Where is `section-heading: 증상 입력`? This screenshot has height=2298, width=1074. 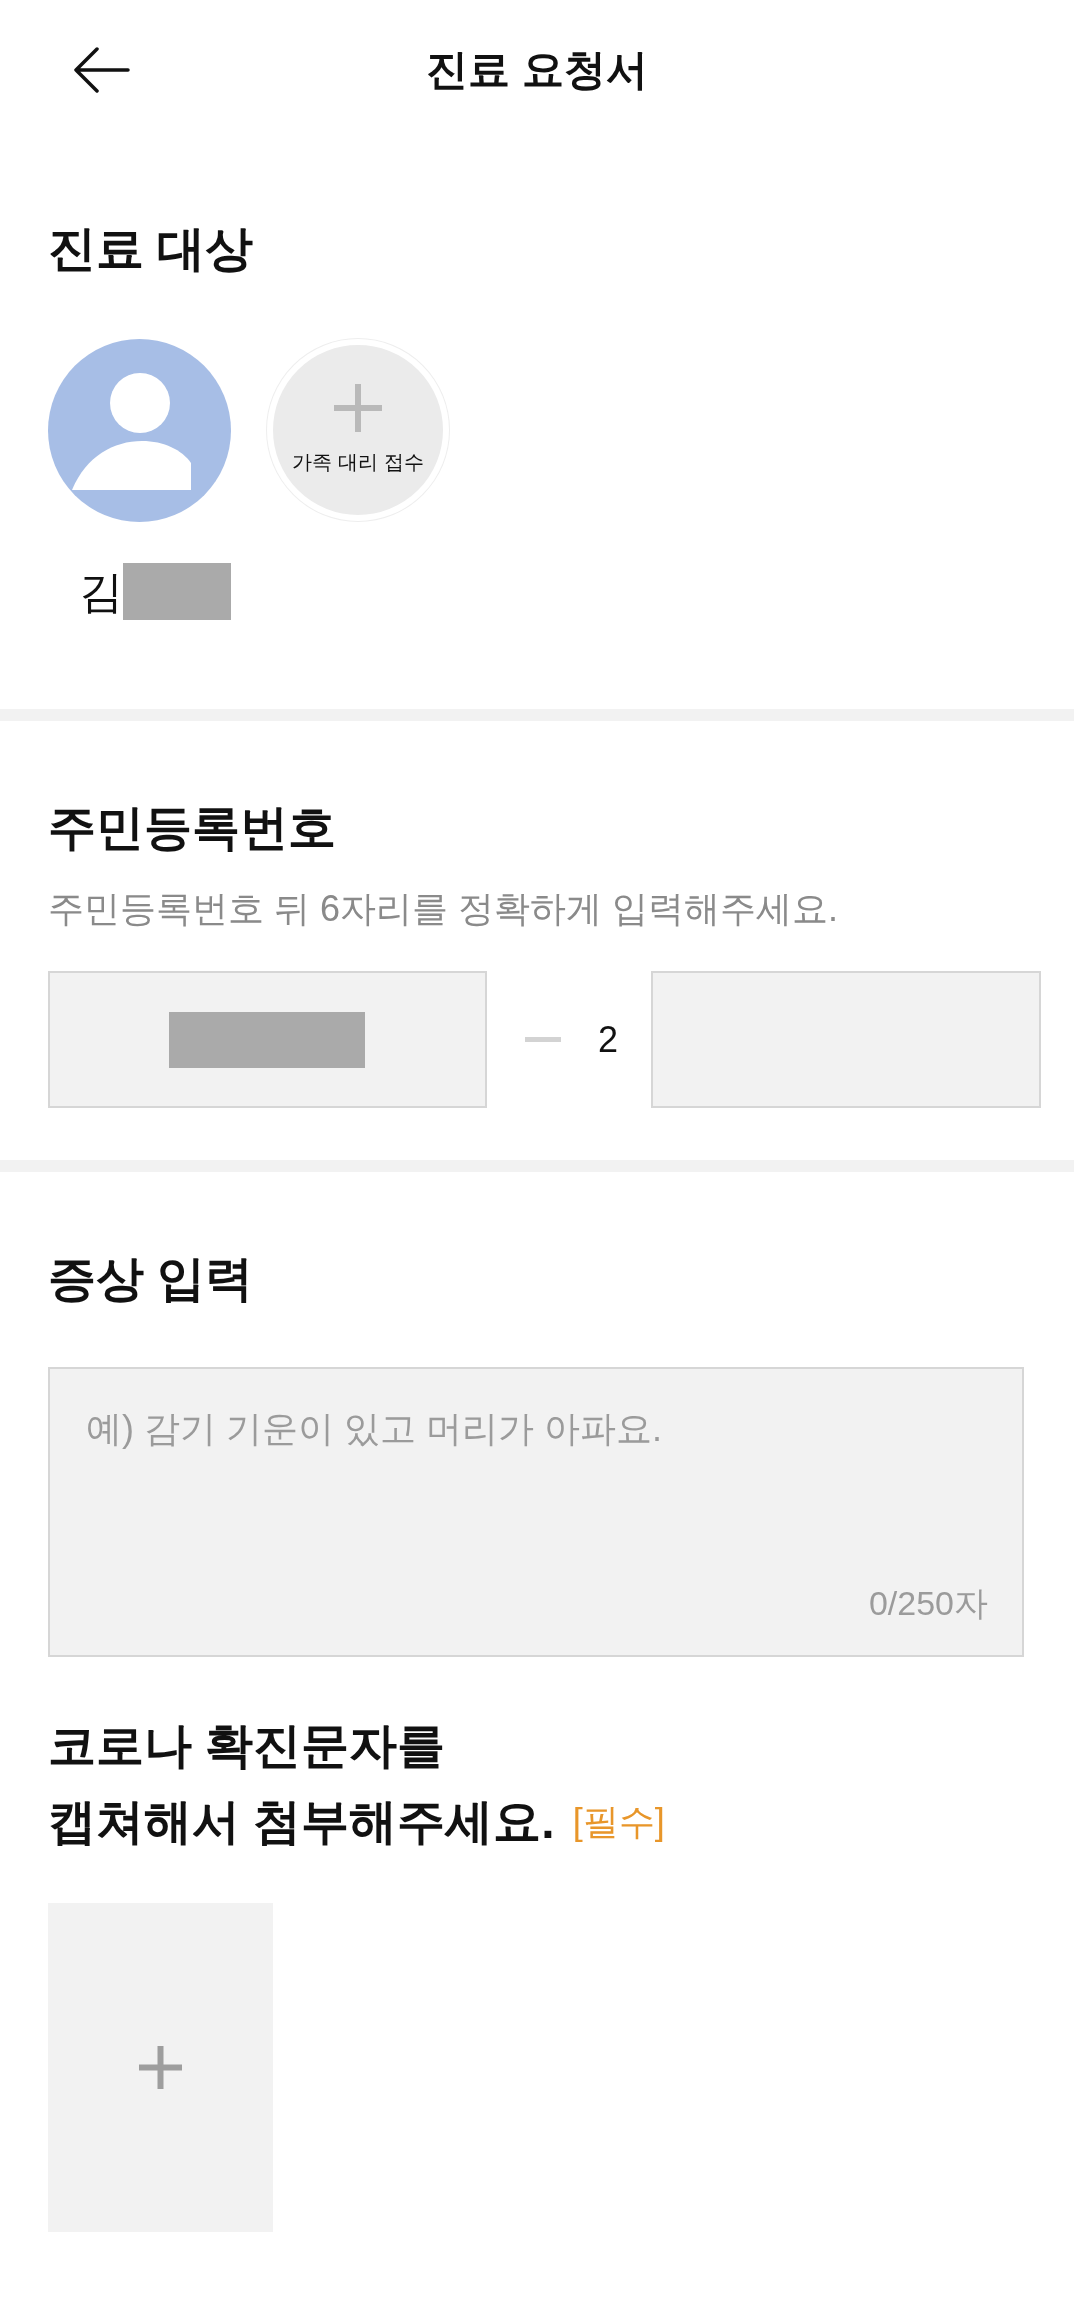 section-heading: 증상 입력 is located at coordinates (151, 1279).